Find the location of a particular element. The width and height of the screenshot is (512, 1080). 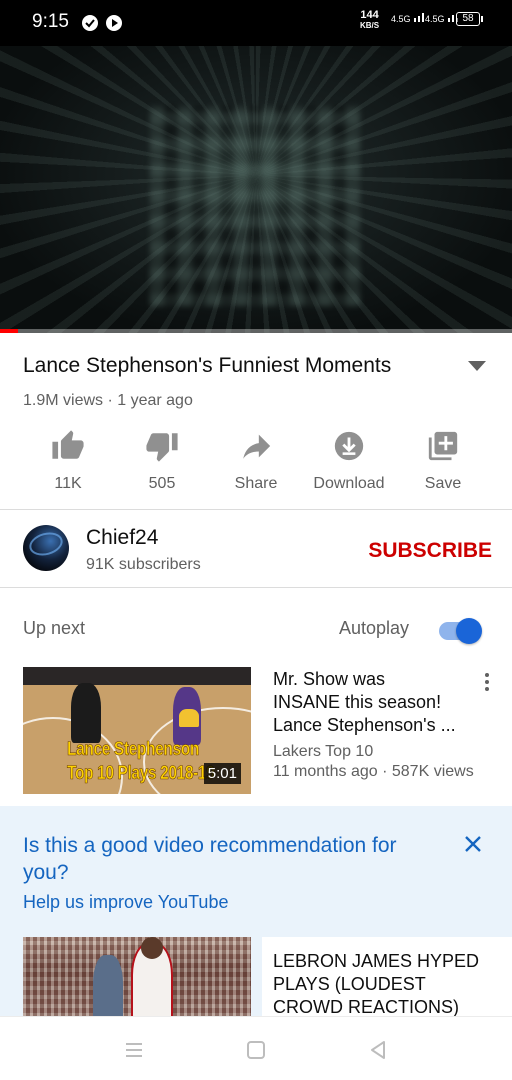

expand-description-icon is located at coordinates (477, 366).